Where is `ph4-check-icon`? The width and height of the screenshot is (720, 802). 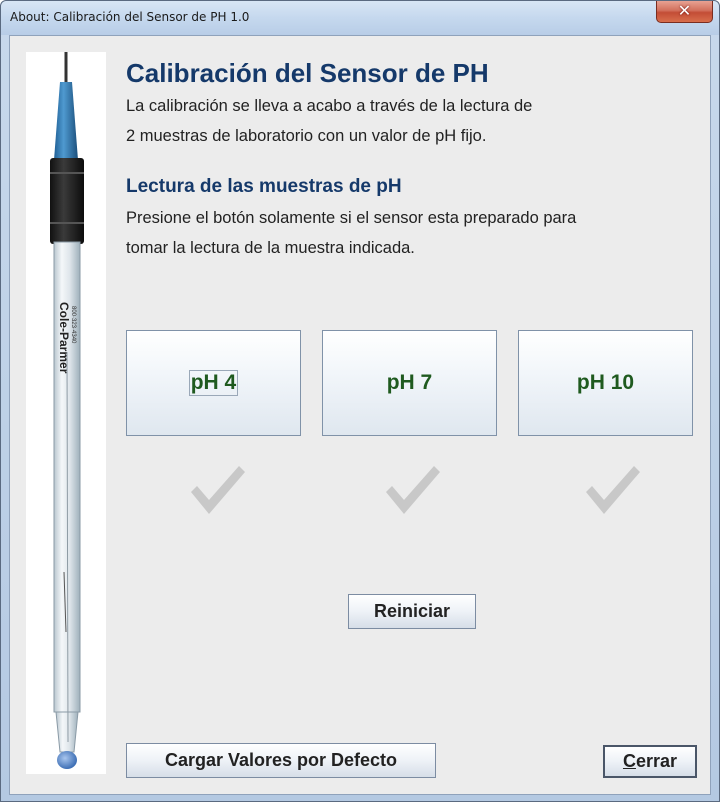 ph4-check-icon is located at coordinates (218, 490).